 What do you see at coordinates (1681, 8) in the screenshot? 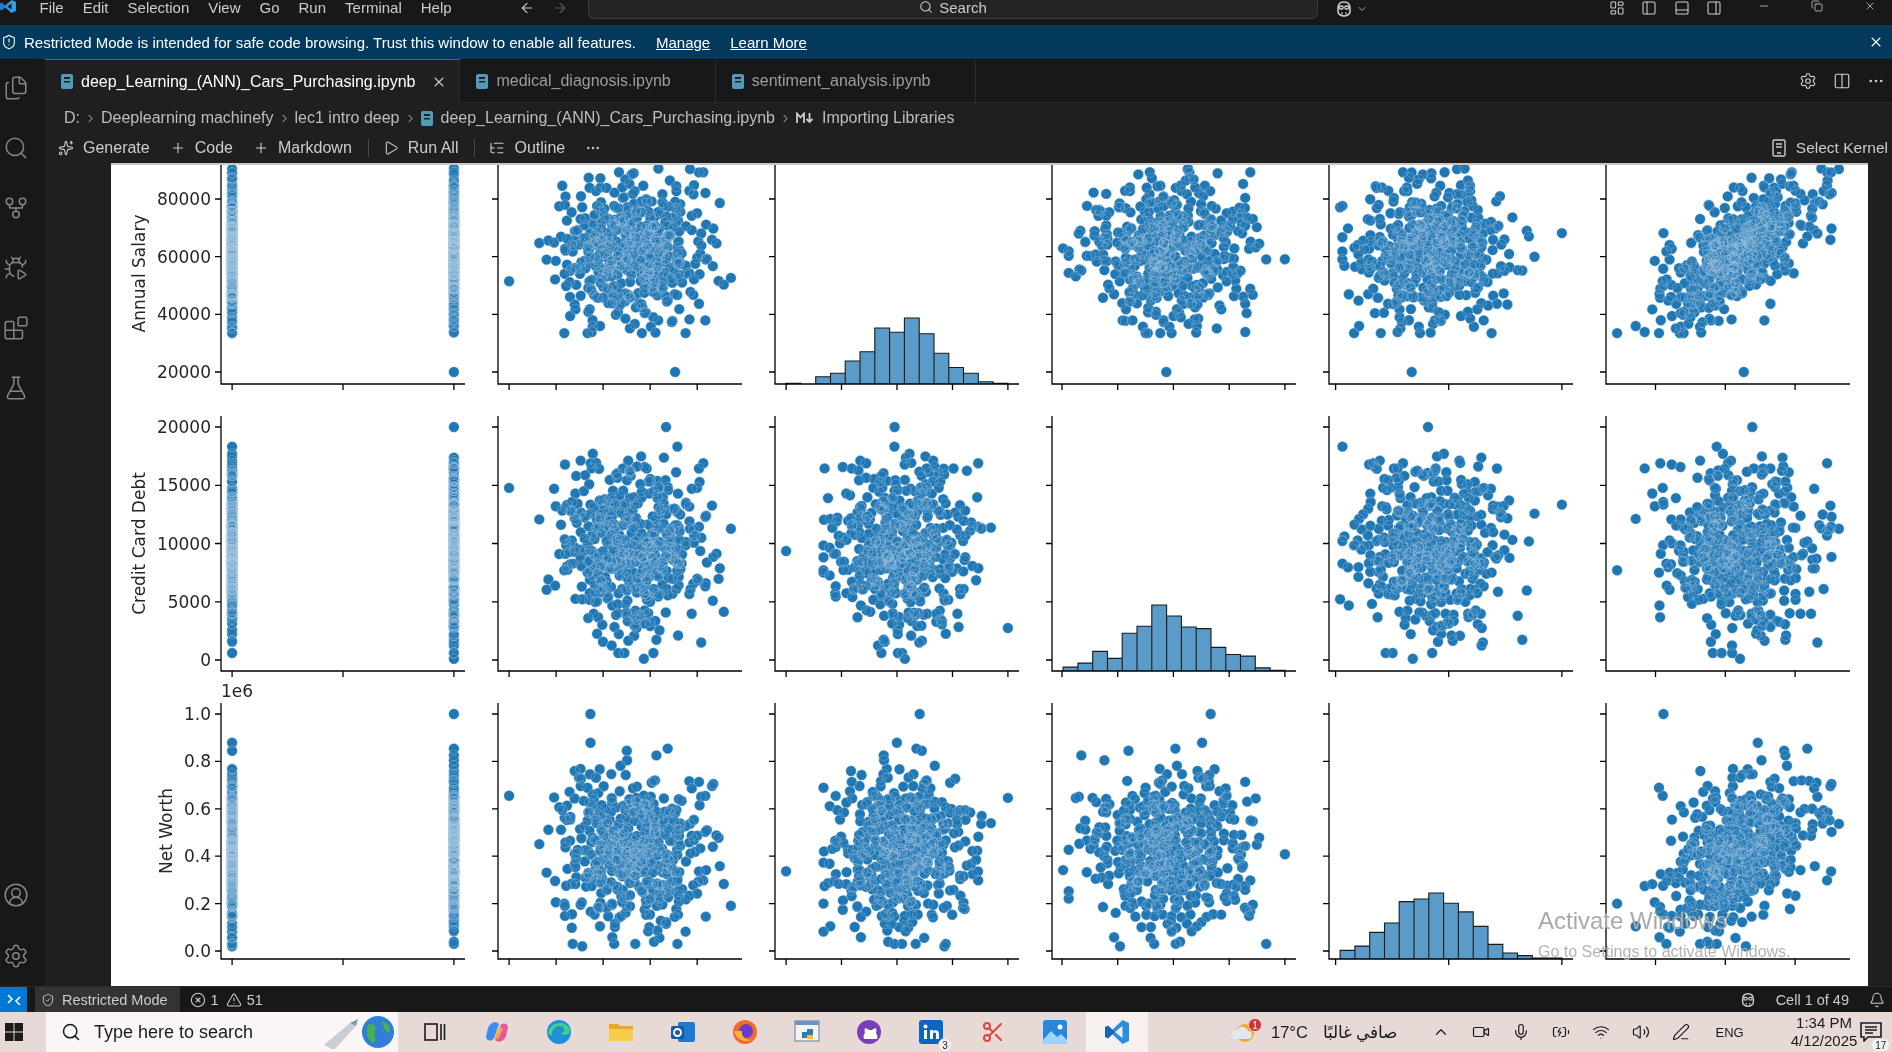
I see `panel-bottom-icon` at bounding box center [1681, 8].